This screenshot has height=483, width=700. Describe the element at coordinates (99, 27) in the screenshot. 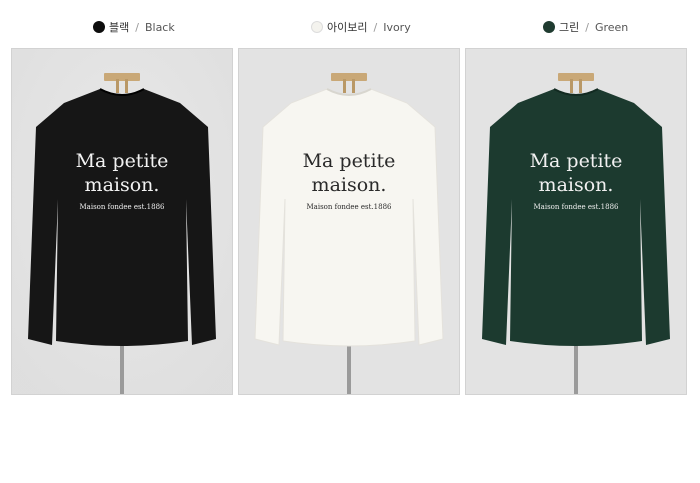

I see `black-swatch-dot-icon` at that location.